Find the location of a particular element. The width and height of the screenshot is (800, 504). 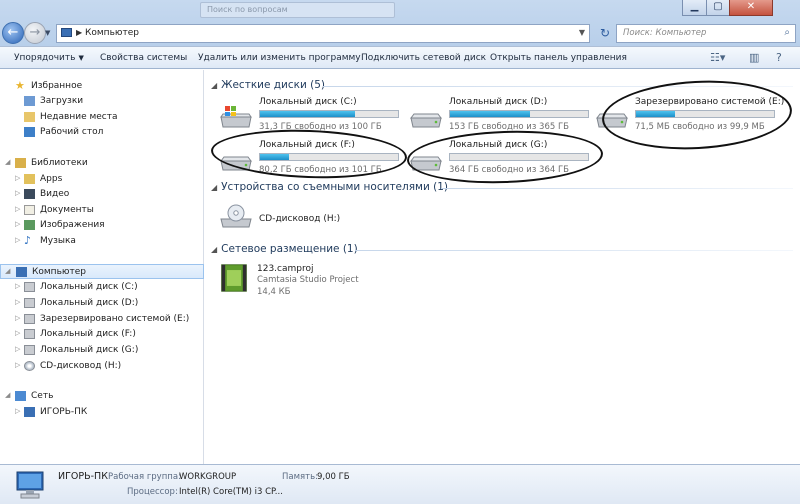

uninstall-program-button: Удалить или изменить программу is located at coordinates (279, 58).